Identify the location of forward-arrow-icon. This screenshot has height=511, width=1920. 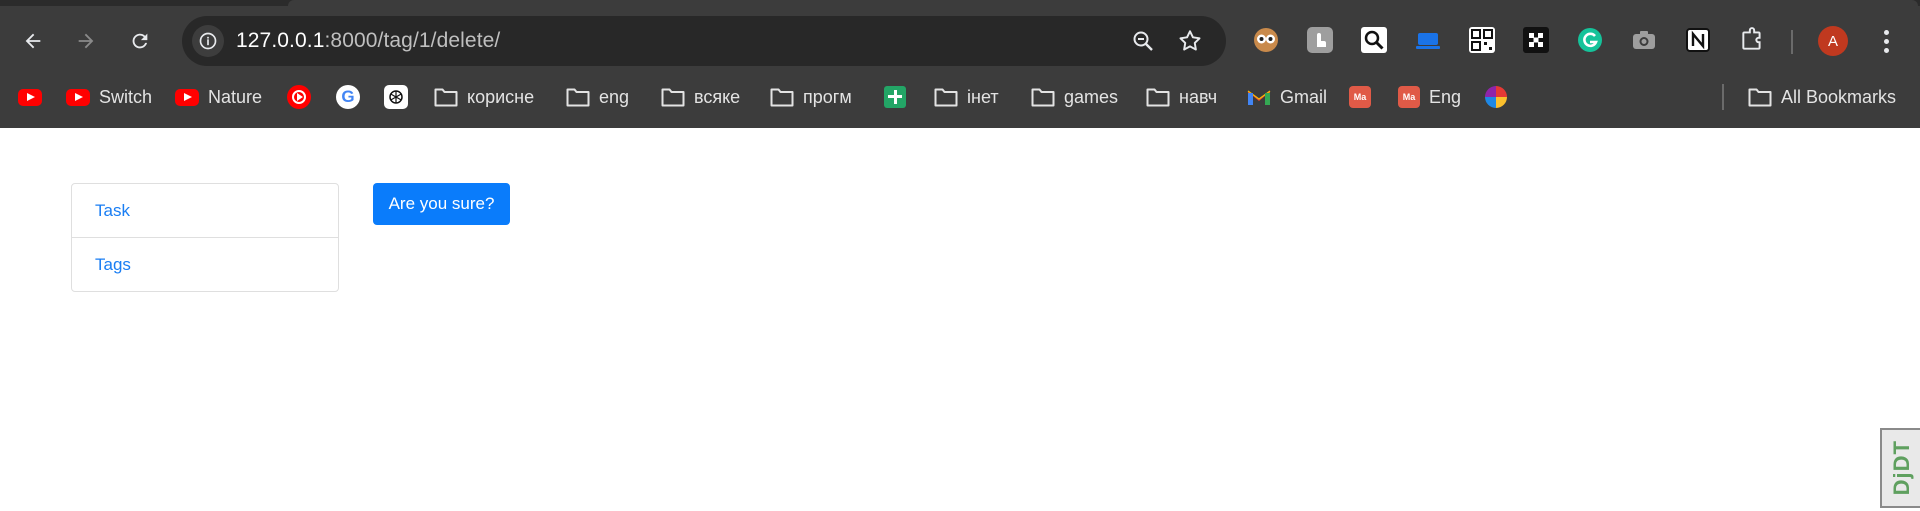
(86, 41).